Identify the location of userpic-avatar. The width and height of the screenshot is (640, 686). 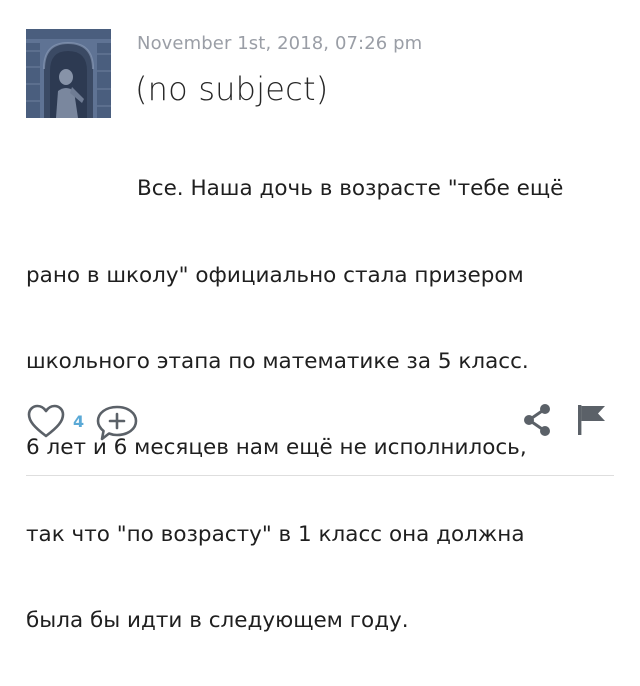
(68, 73).